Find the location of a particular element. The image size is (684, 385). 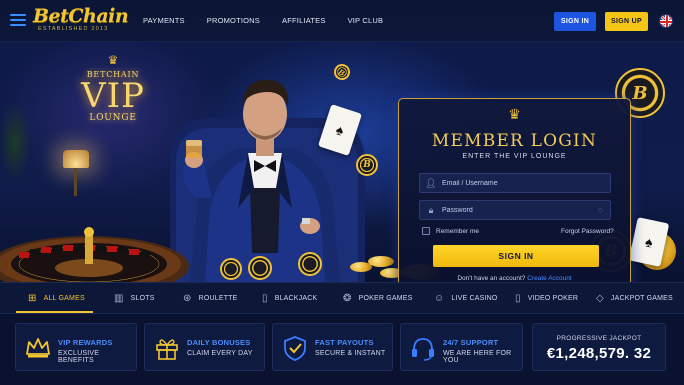

category-video-poker: ▯ VIDEO POKER is located at coordinates (546, 298).